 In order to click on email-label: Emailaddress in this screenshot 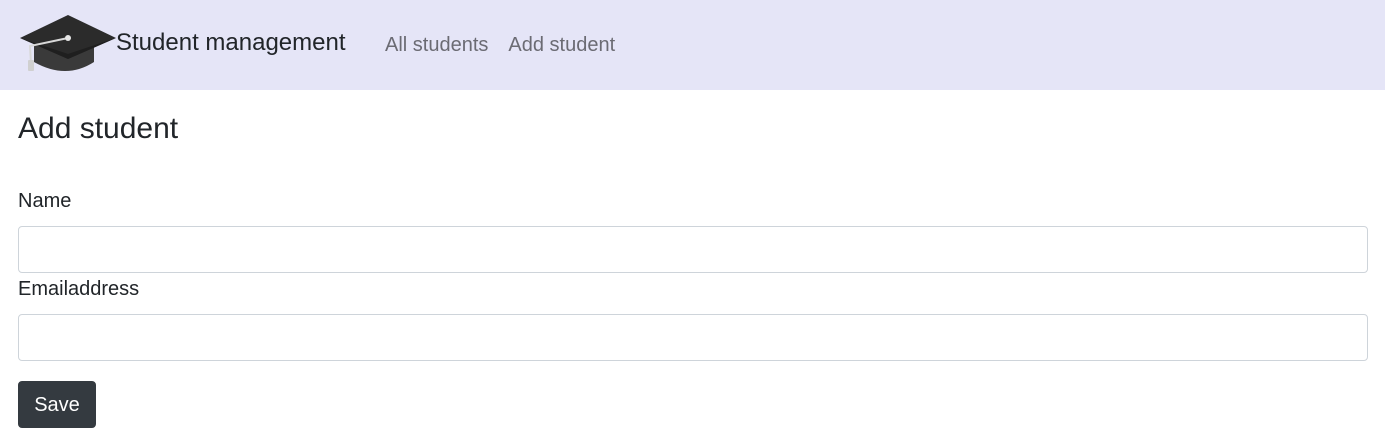, I will do `click(79, 289)`.